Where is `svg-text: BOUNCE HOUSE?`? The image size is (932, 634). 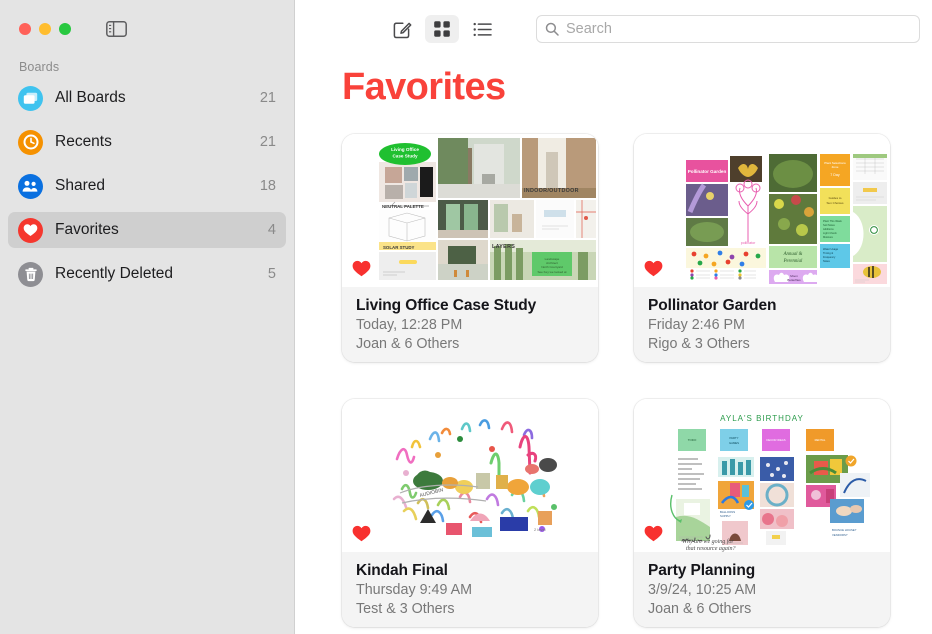 svg-text: BOUNCE HOUSE? is located at coordinates (844, 530).